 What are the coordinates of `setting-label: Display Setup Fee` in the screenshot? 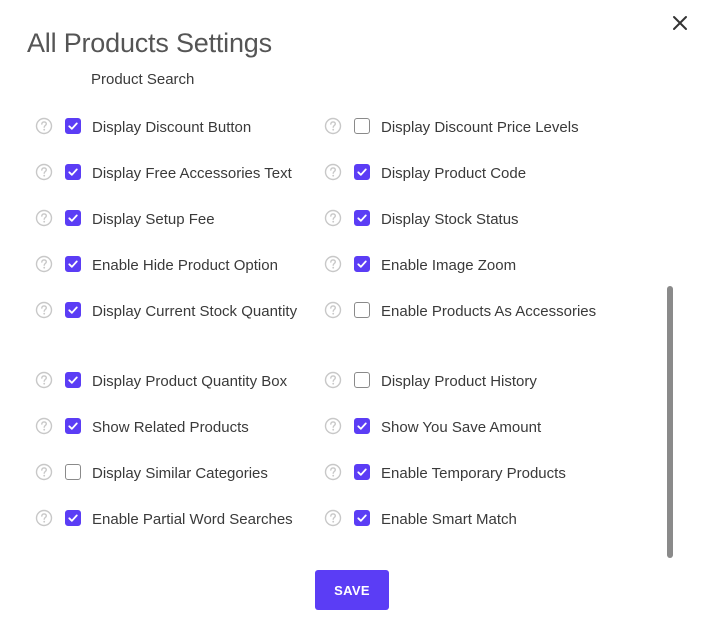 It's located at (153, 219).